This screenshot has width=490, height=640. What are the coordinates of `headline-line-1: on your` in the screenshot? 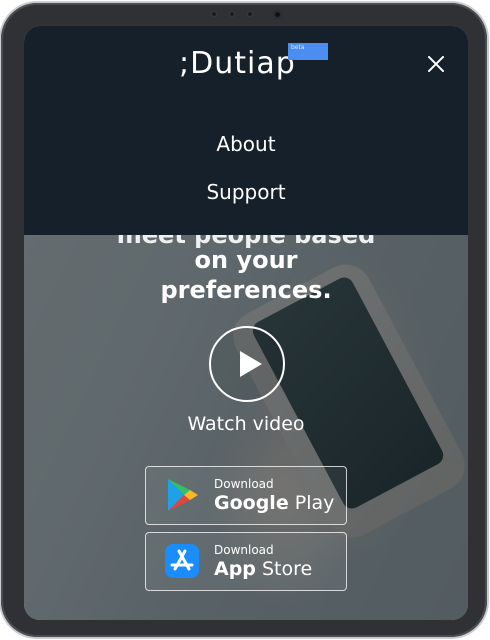 It's located at (246, 260).